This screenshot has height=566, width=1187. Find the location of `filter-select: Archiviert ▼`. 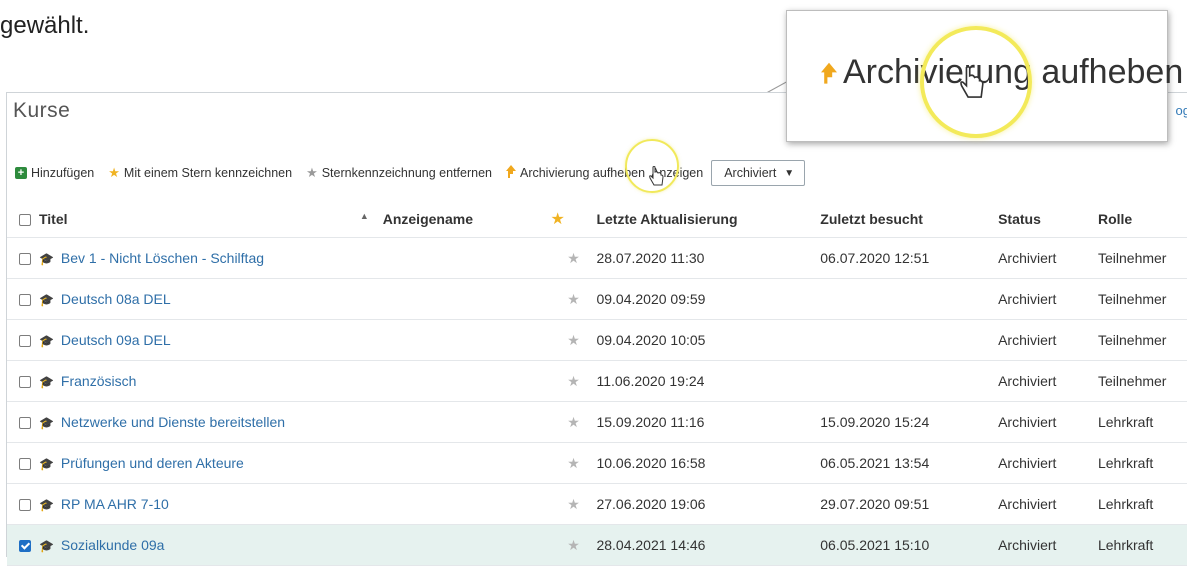

filter-select: Archiviert ▼ is located at coordinates (758, 173).